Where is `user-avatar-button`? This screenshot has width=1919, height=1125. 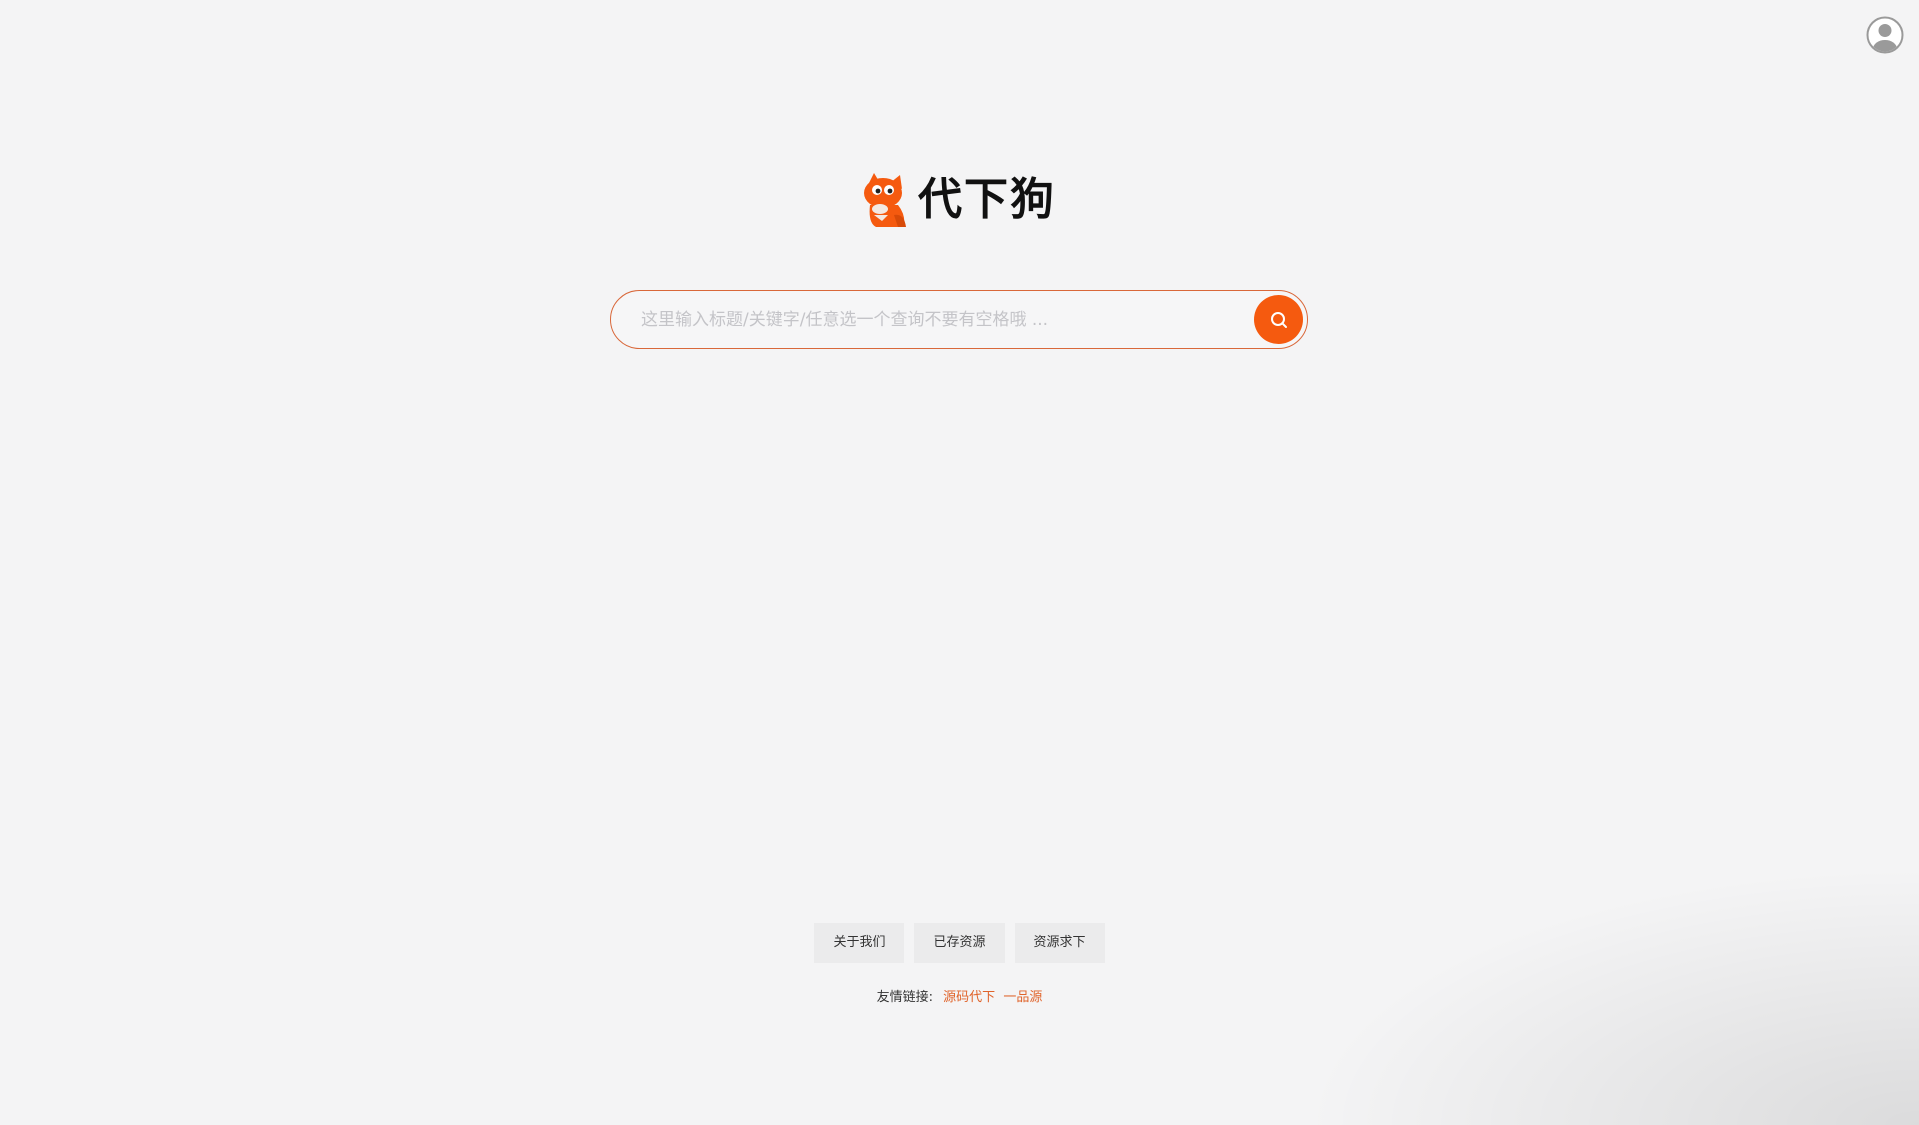
user-avatar-button is located at coordinates (1885, 35).